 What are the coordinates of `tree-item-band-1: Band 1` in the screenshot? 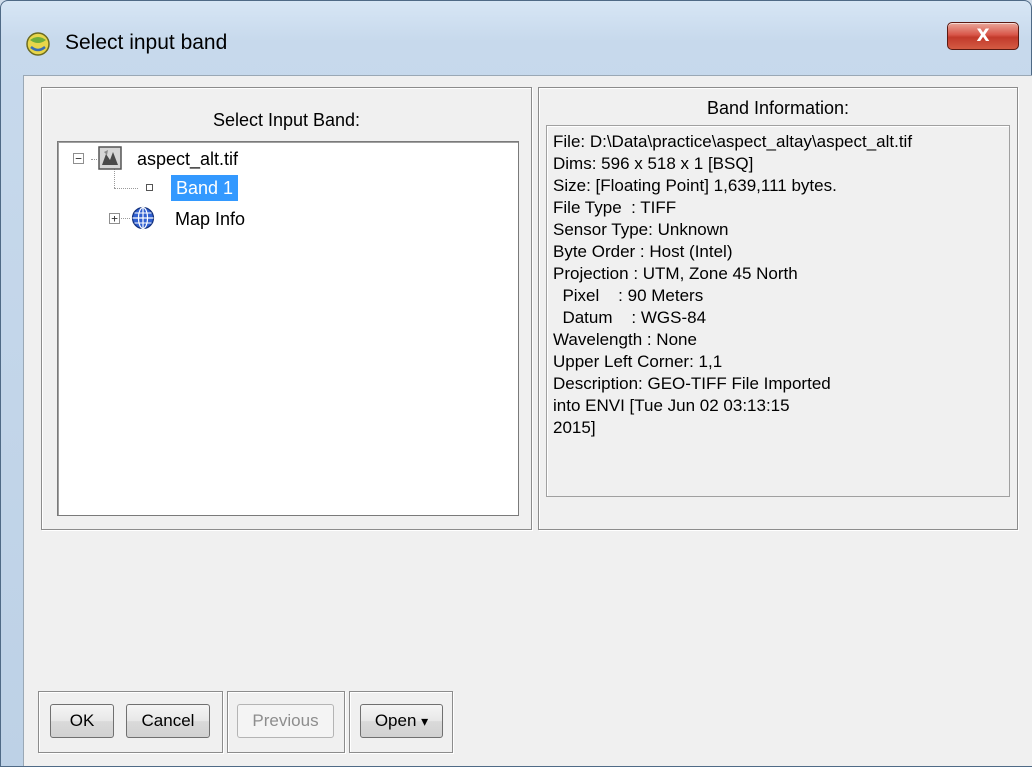 It's located at (205, 188).